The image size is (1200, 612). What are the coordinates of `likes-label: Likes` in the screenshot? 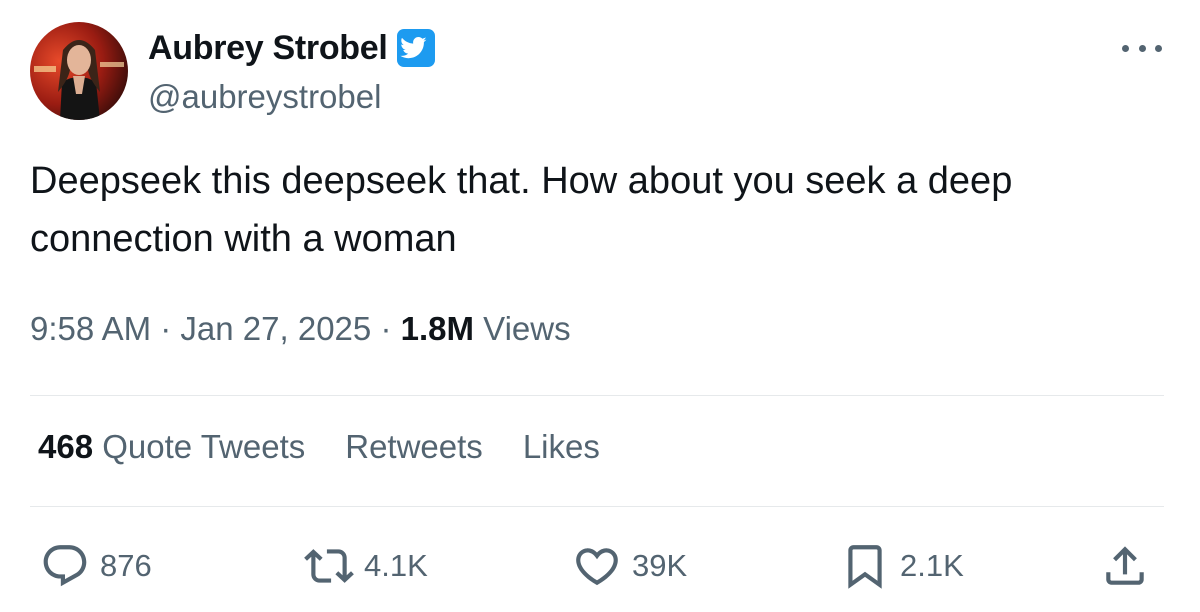 It's located at (561, 446).